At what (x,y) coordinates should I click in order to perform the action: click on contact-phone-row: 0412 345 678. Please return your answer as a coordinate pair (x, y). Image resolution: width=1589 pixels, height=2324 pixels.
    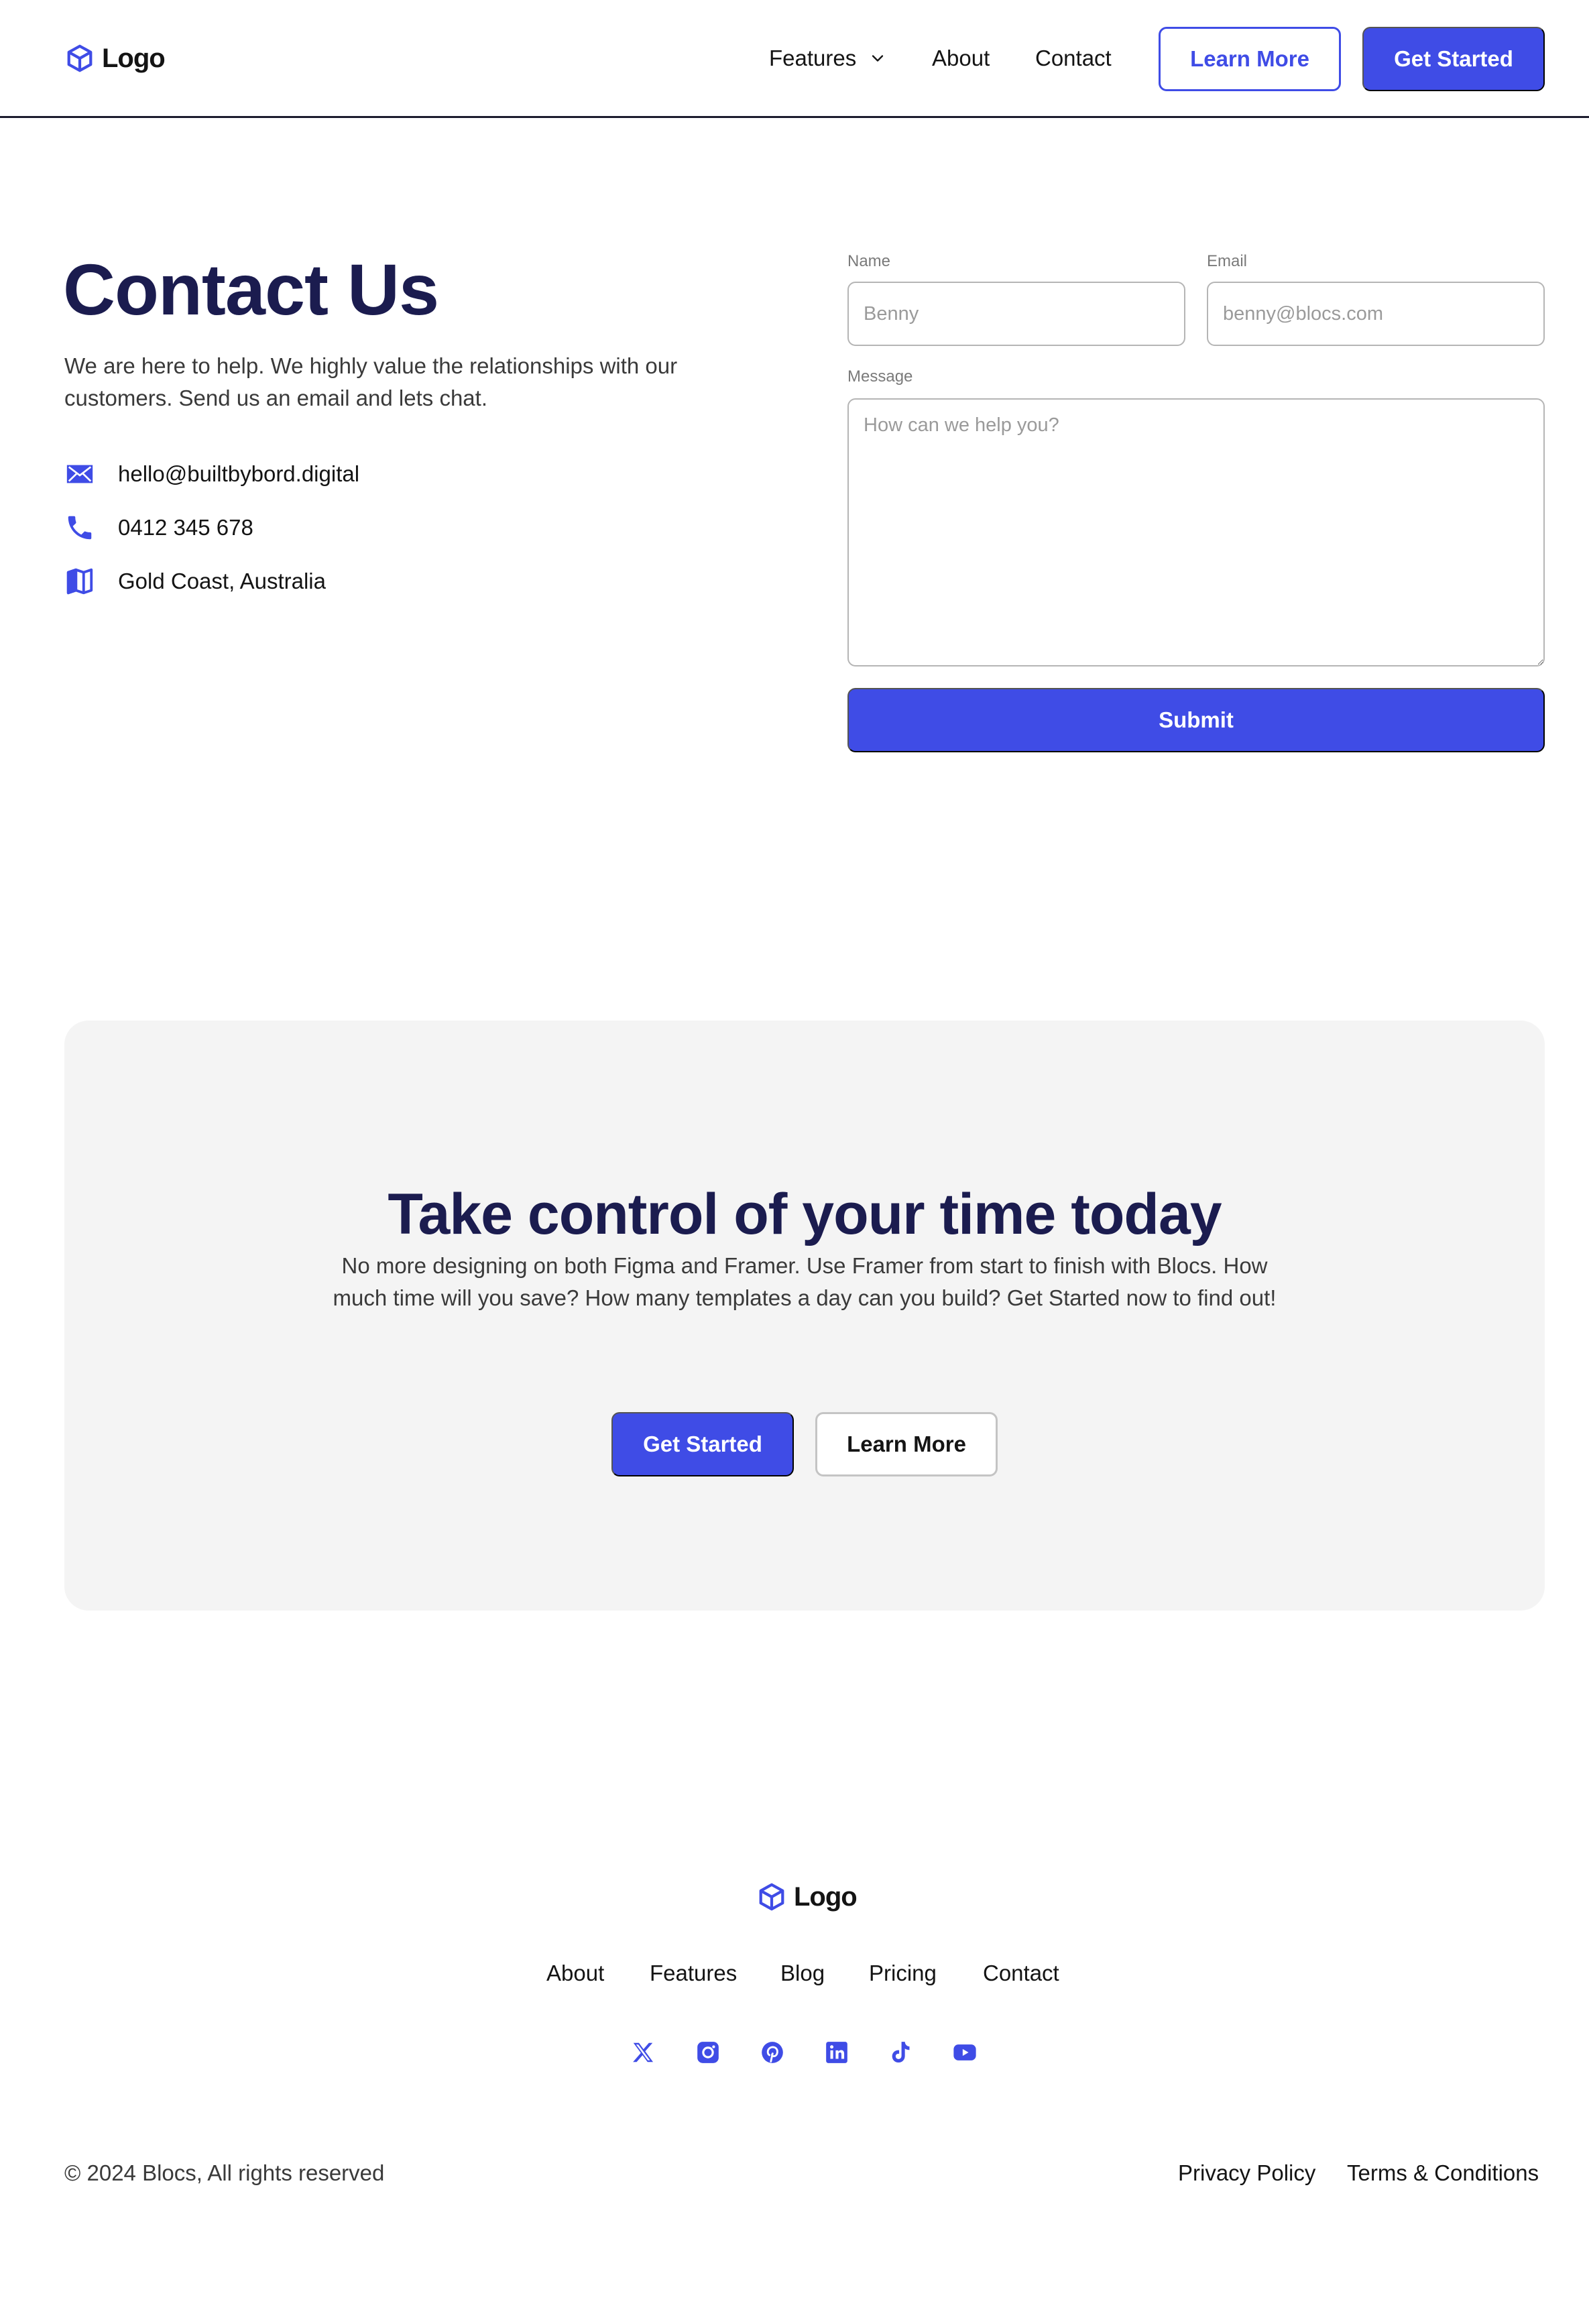
    Looking at the image, I should click on (158, 527).